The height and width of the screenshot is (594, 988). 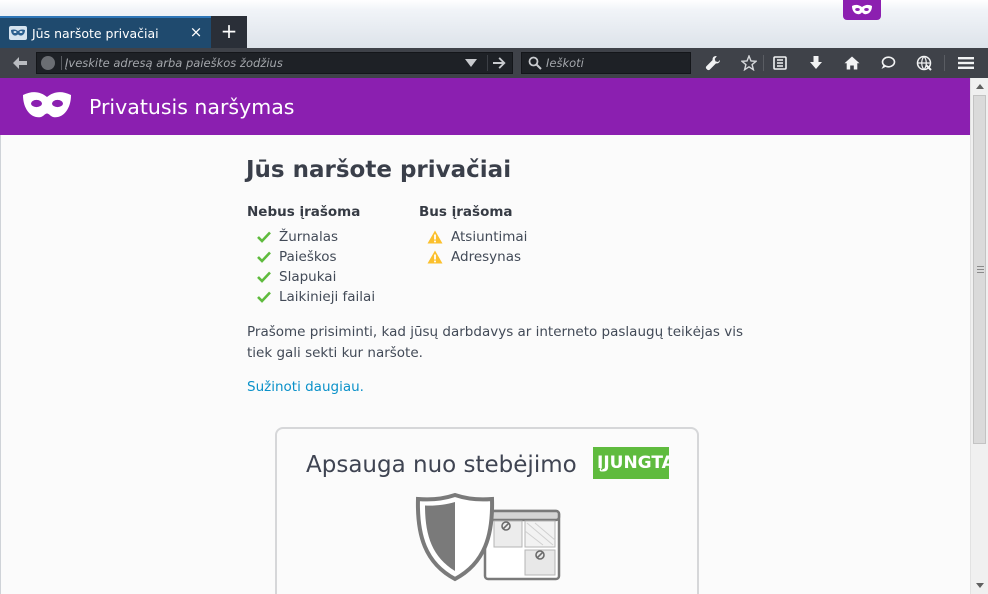 I want to click on menu-icon, so click(x=966, y=63).